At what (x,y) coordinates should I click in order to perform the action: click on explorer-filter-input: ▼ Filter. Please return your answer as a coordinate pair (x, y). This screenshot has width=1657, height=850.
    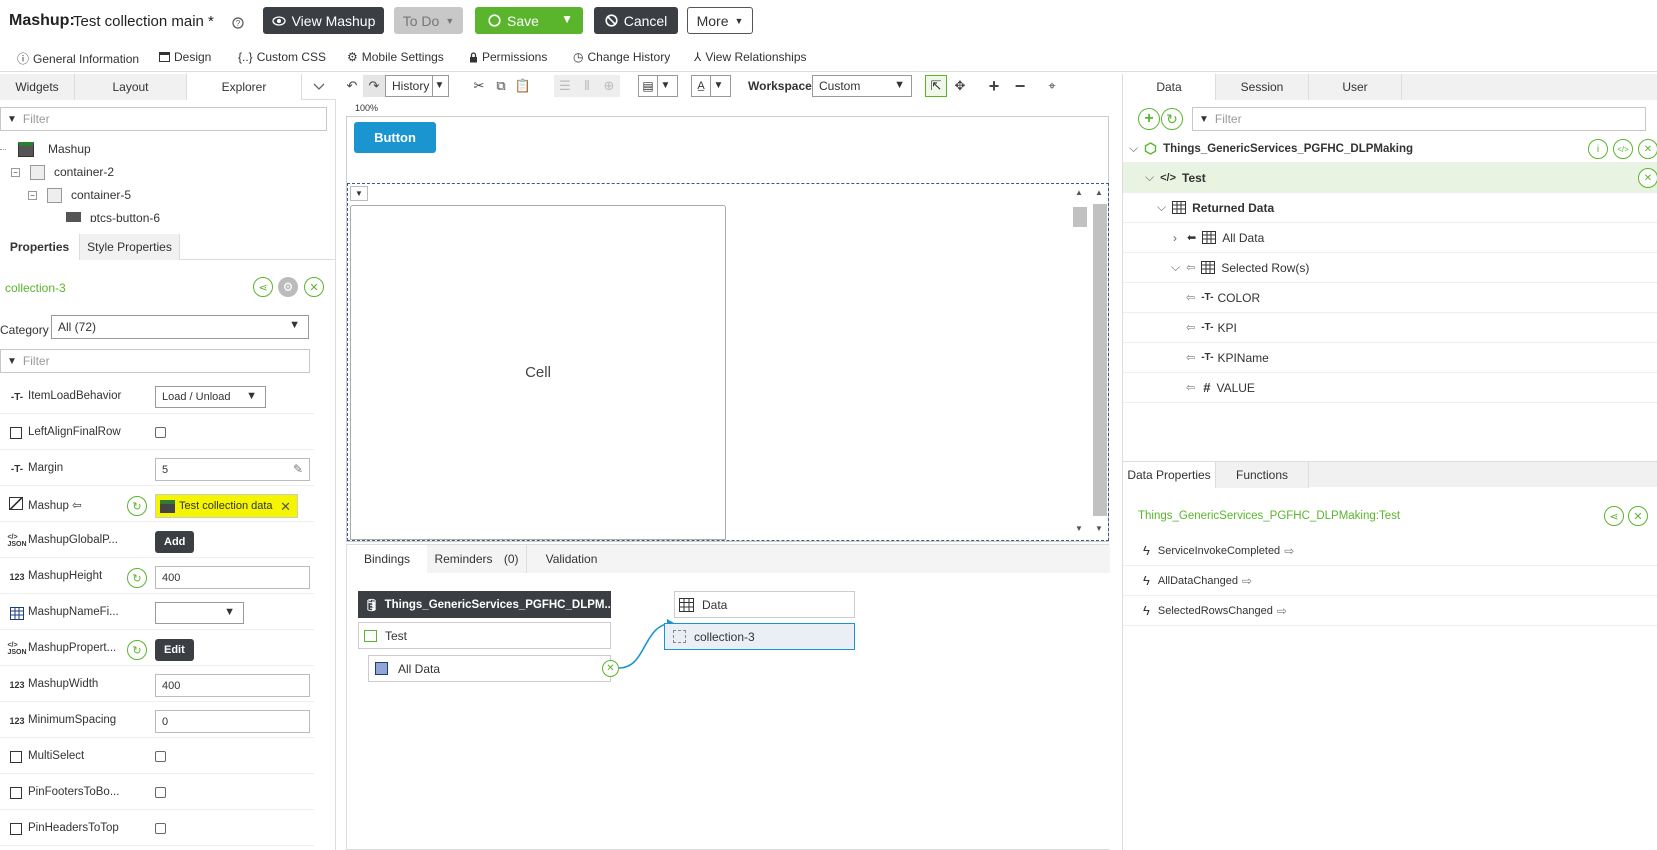
    Looking at the image, I should click on (163, 119).